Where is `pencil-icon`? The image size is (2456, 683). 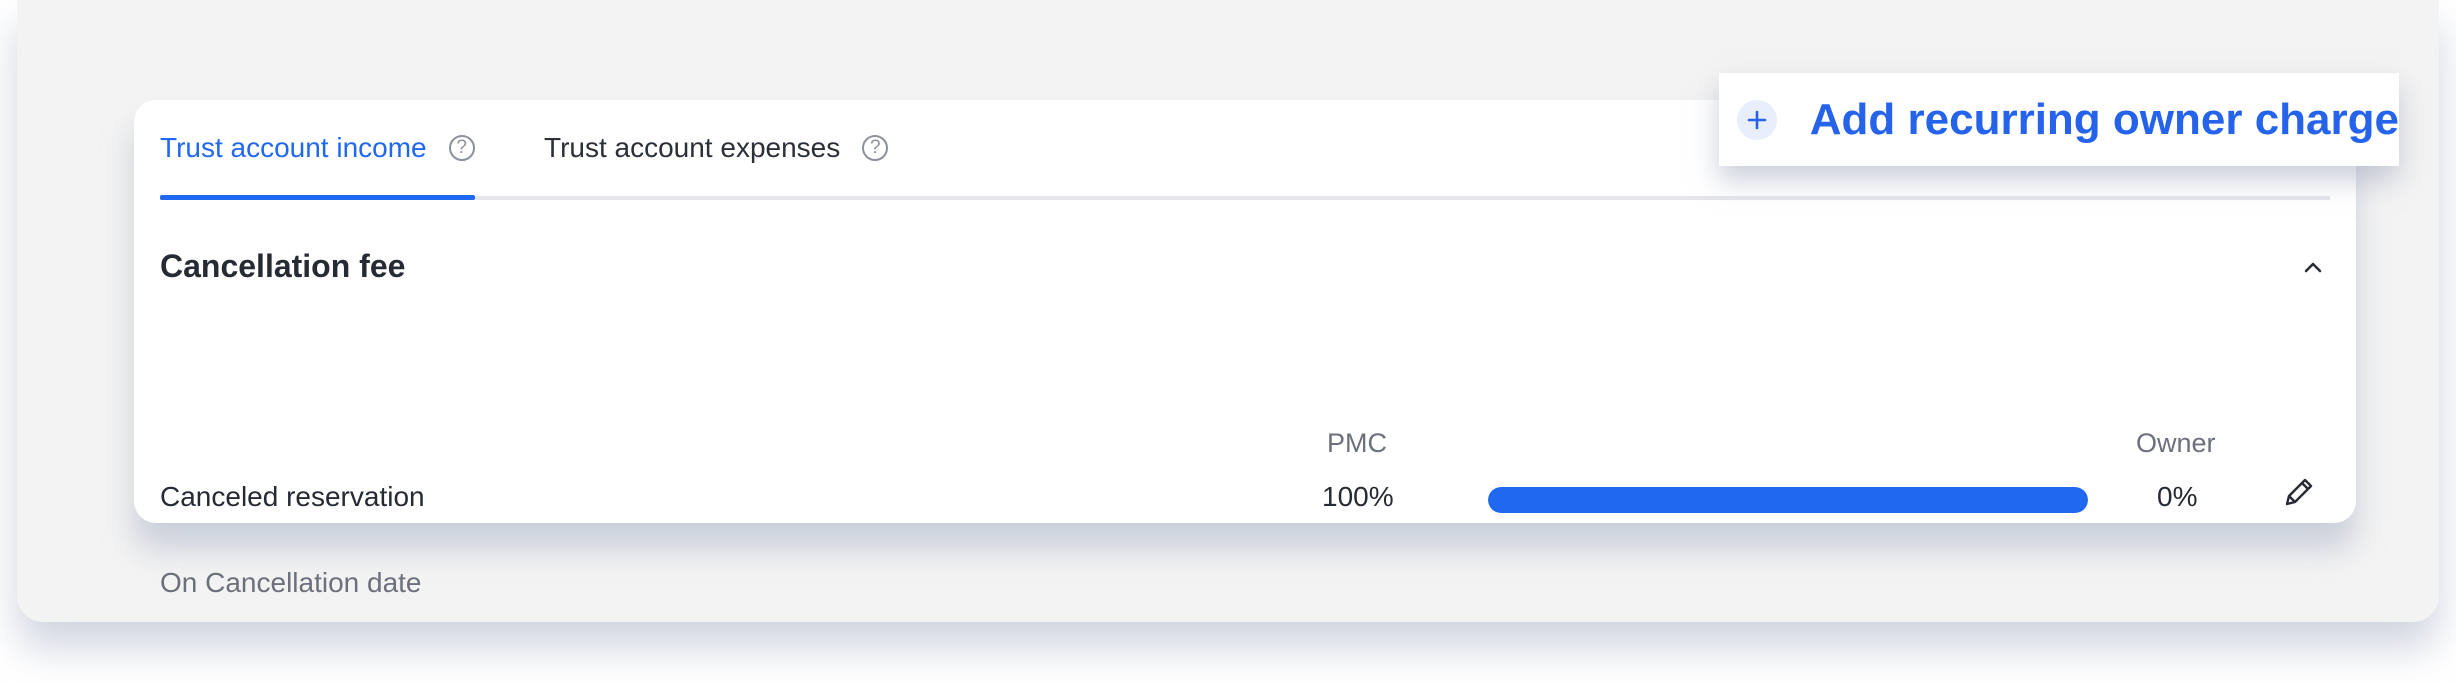
pencil-icon is located at coordinates (2299, 492).